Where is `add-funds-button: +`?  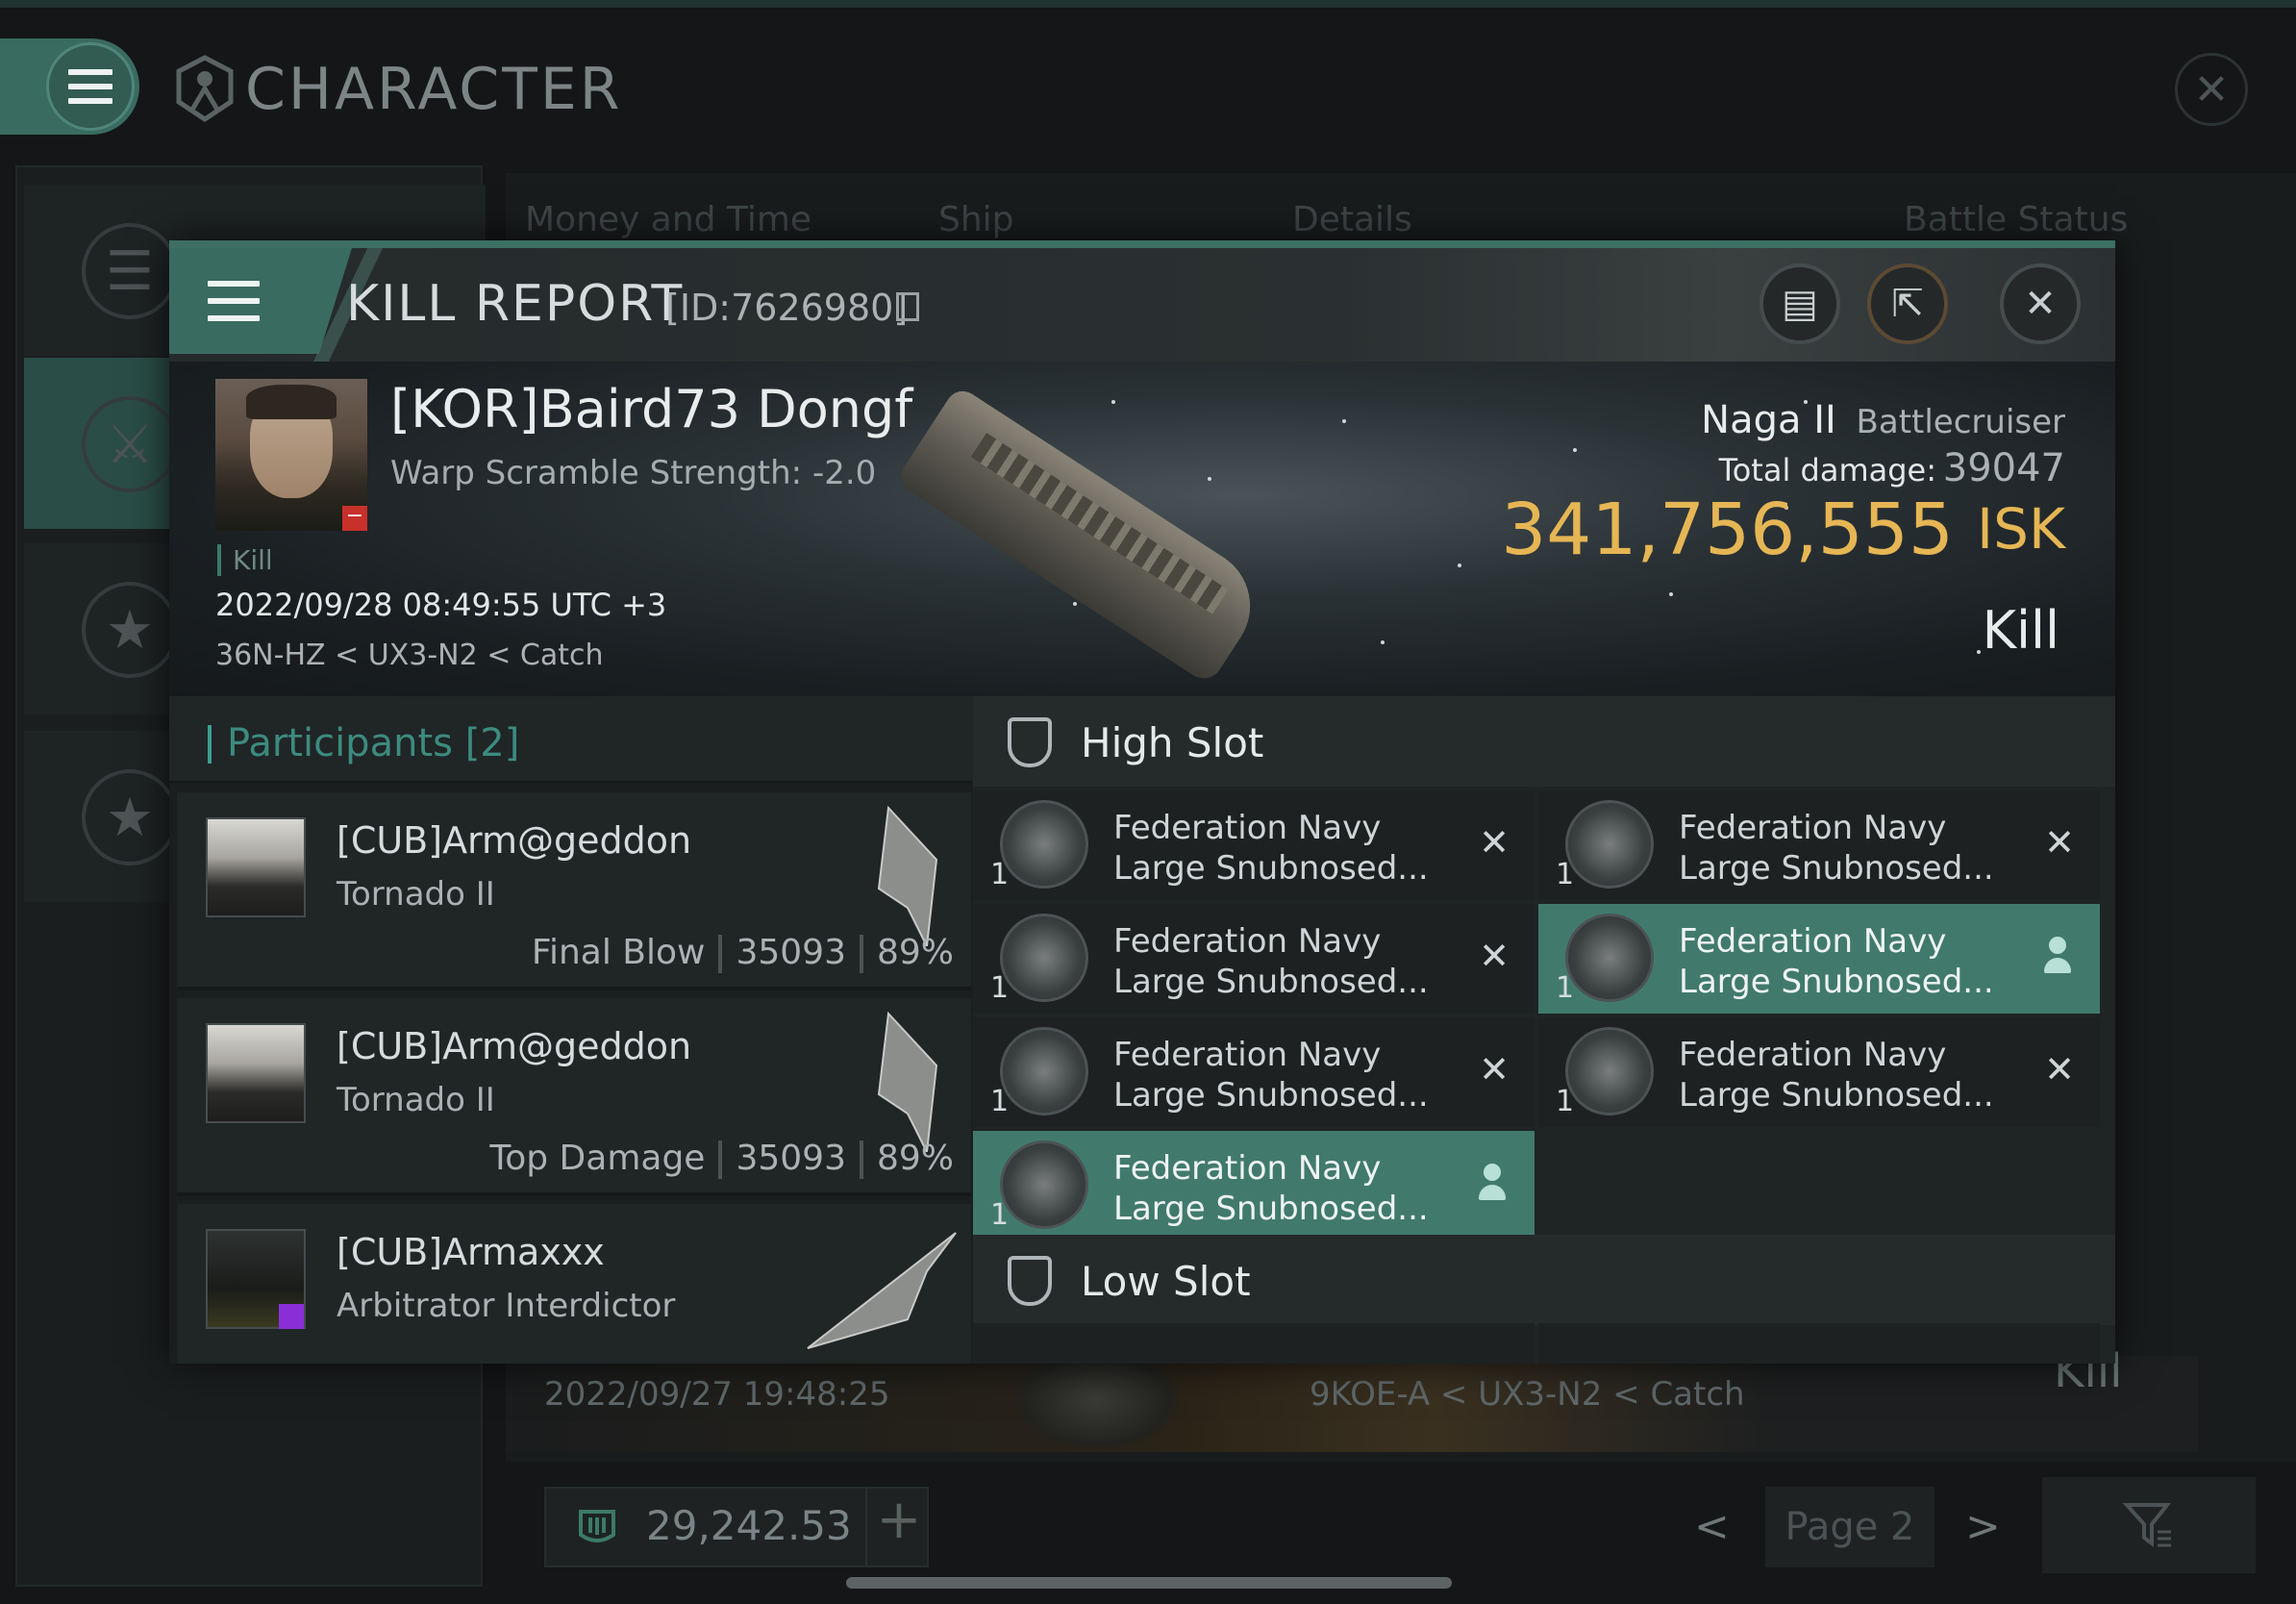
add-funds-button: + is located at coordinates (898, 1527).